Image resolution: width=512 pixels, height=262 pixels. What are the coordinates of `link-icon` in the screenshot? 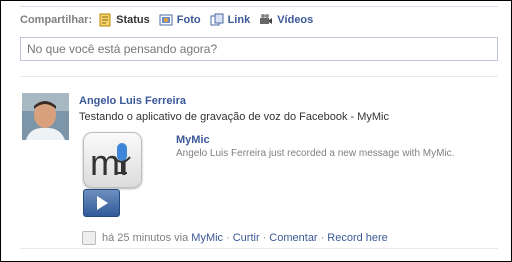 It's located at (217, 20).